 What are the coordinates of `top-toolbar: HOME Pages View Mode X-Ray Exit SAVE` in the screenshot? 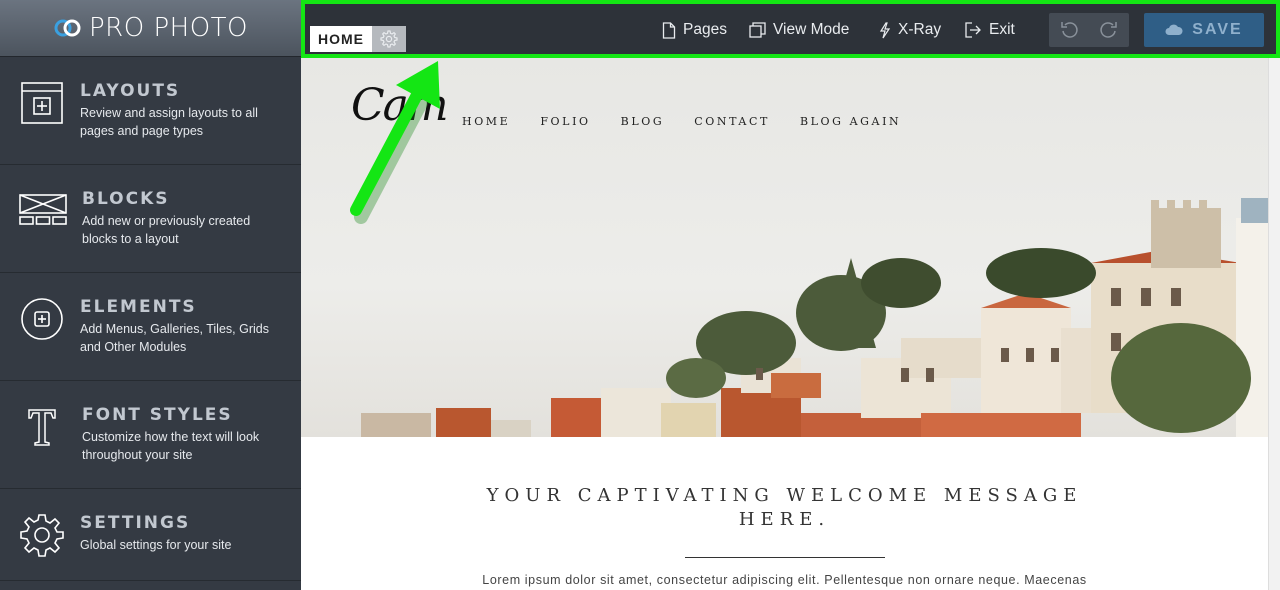 It's located at (790, 29).